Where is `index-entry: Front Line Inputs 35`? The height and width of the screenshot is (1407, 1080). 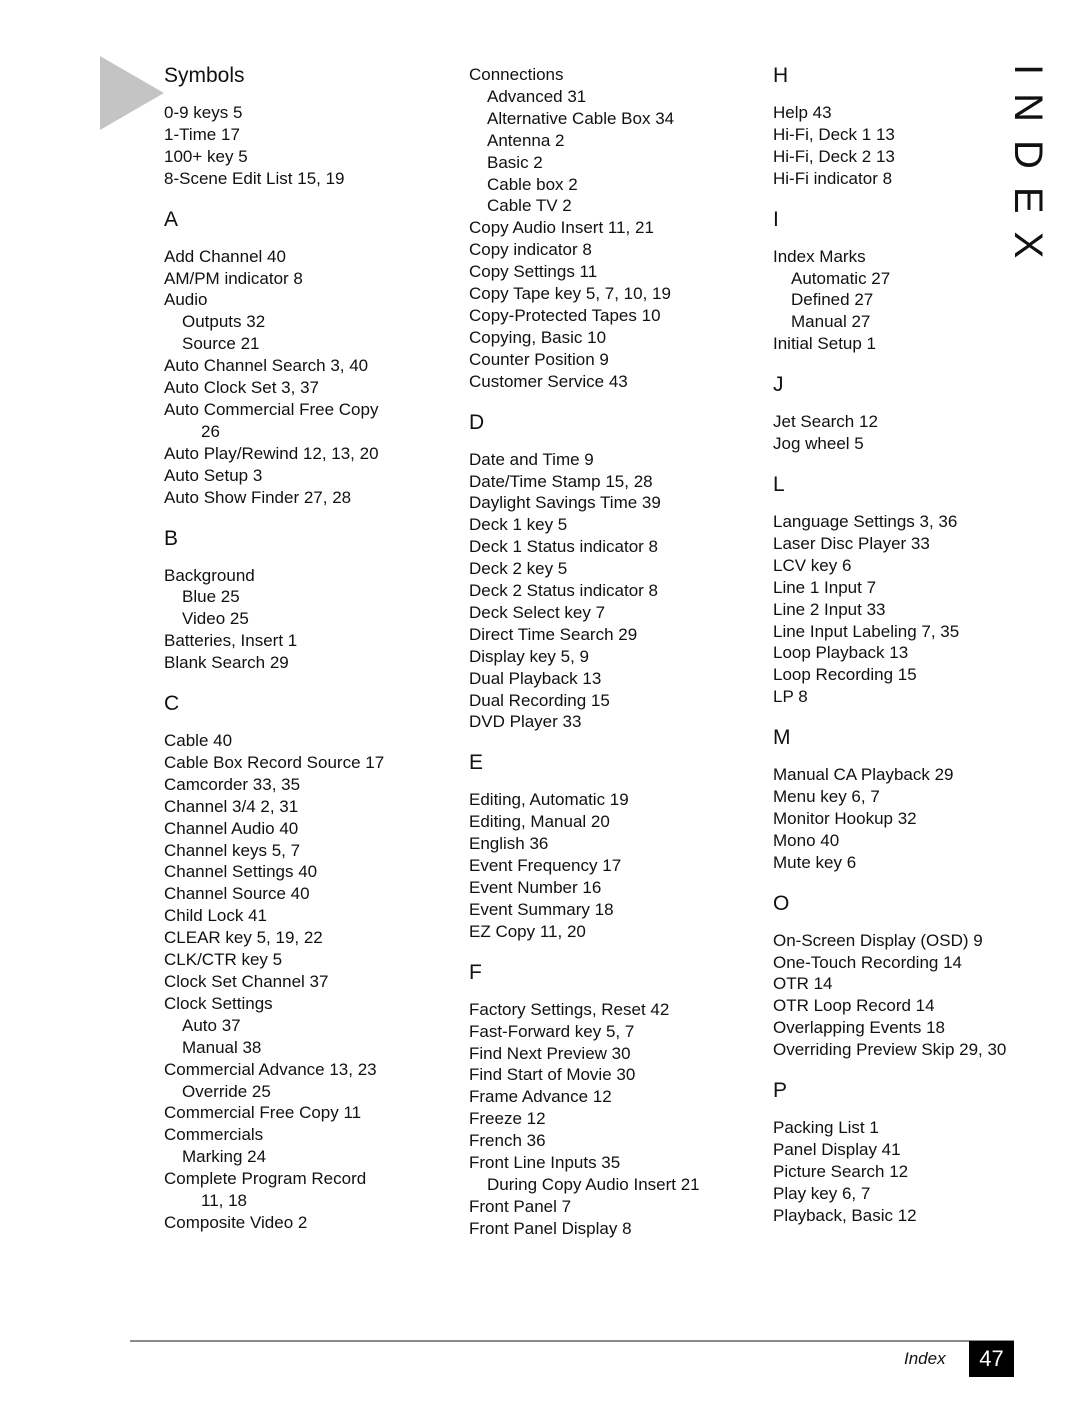
index-entry: Front Line Inputs 35 is located at coordinates (545, 1163).